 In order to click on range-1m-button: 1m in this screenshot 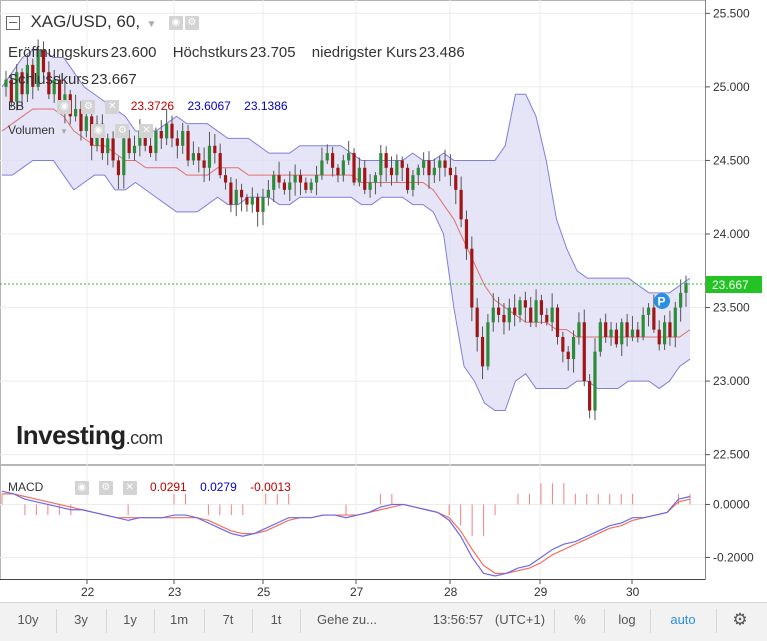, I will do `click(179, 622)`.